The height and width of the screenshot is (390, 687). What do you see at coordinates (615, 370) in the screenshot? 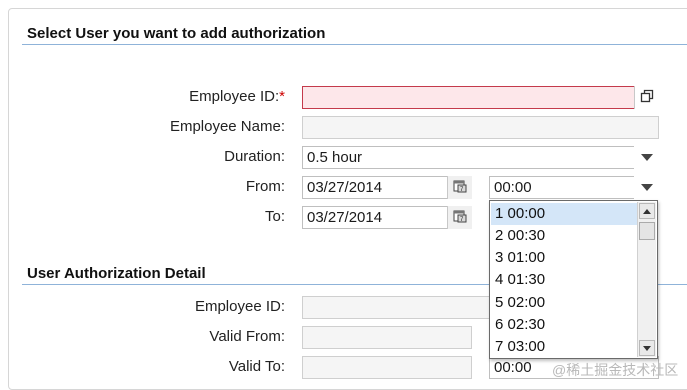
I see `watermark-text: @稀土掘金技术社区` at bounding box center [615, 370].